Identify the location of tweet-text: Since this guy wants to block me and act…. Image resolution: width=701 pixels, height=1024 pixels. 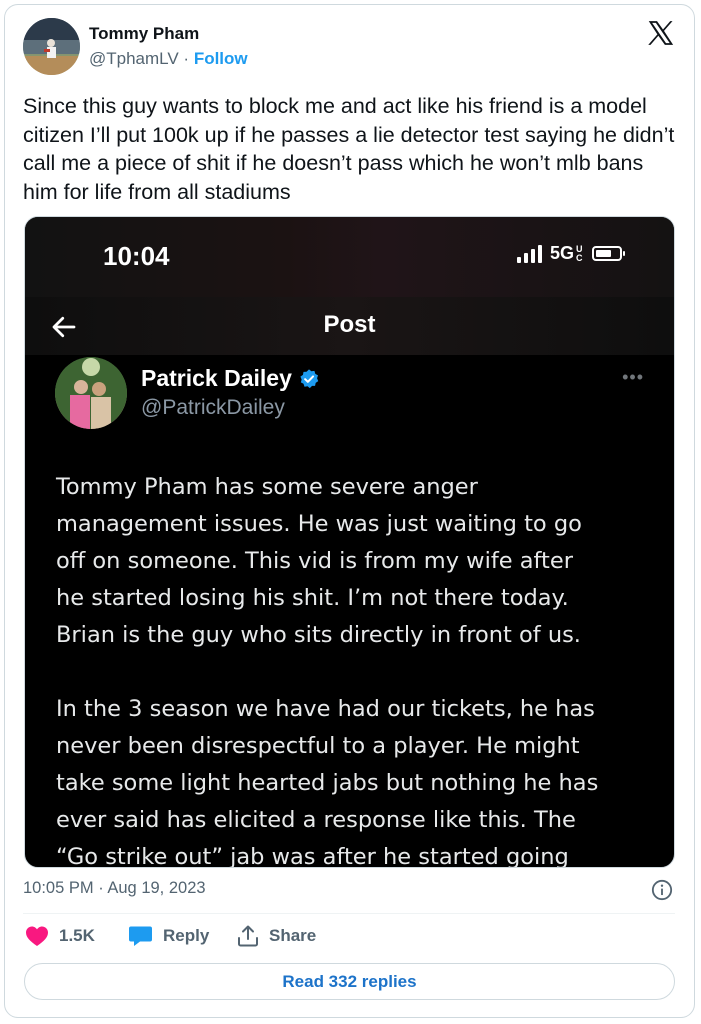
(349, 149).